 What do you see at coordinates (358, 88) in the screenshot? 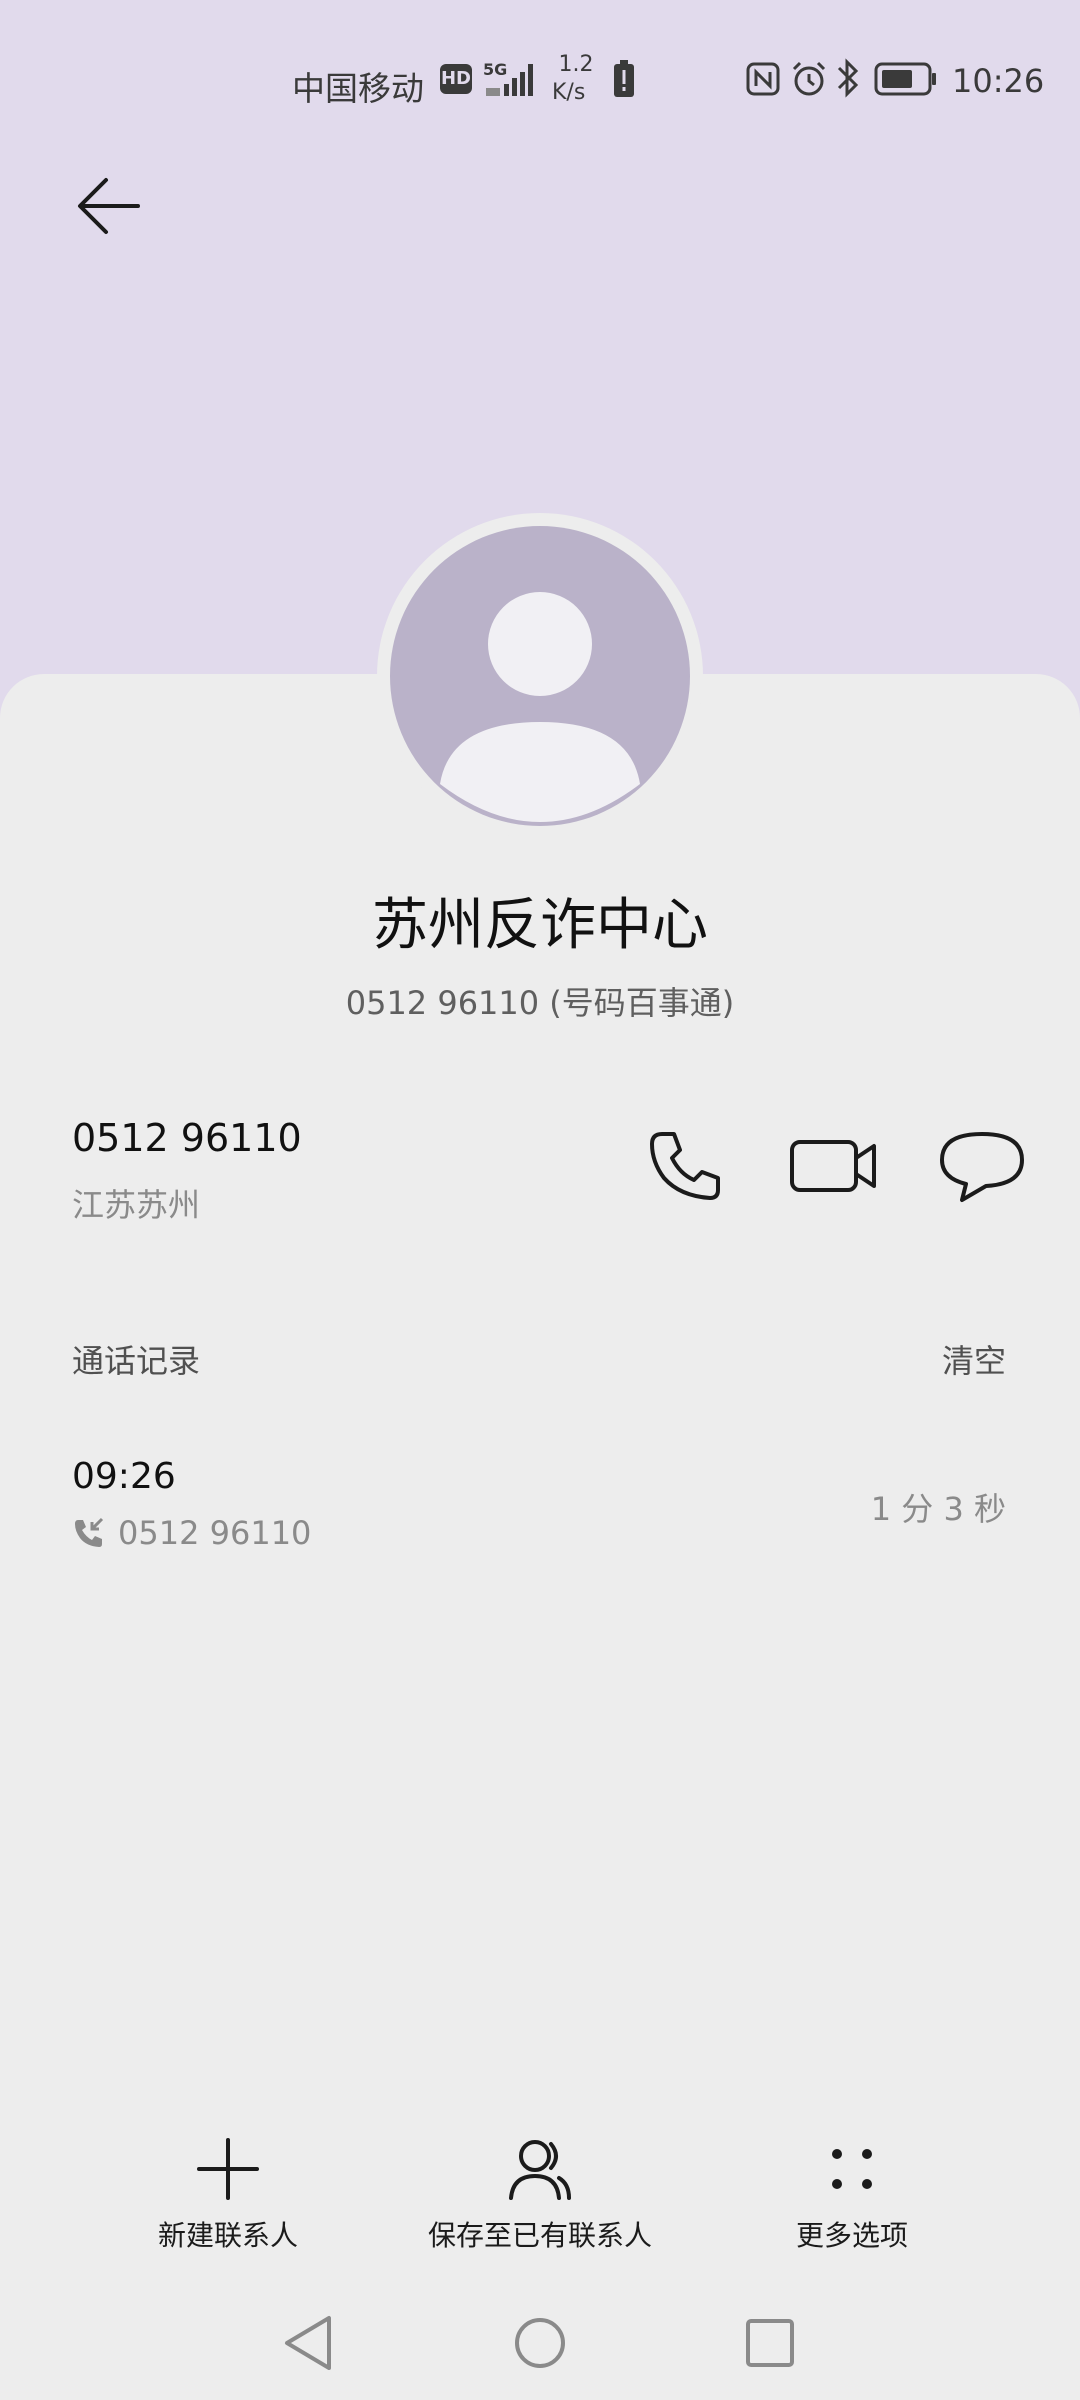
I see `carrier-name: 中国移动` at bounding box center [358, 88].